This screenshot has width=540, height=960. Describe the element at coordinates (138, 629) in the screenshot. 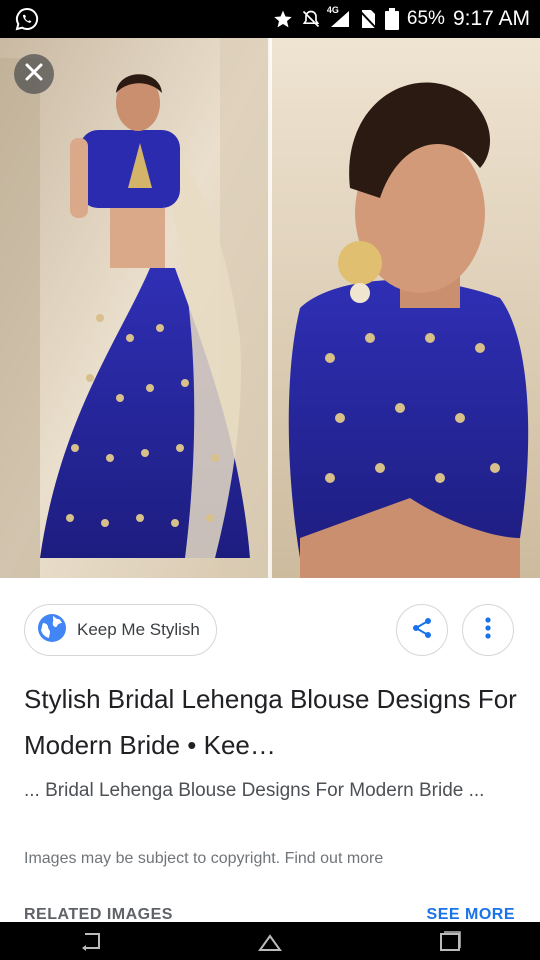

I see `source-name: Keep Me Stylish` at that location.